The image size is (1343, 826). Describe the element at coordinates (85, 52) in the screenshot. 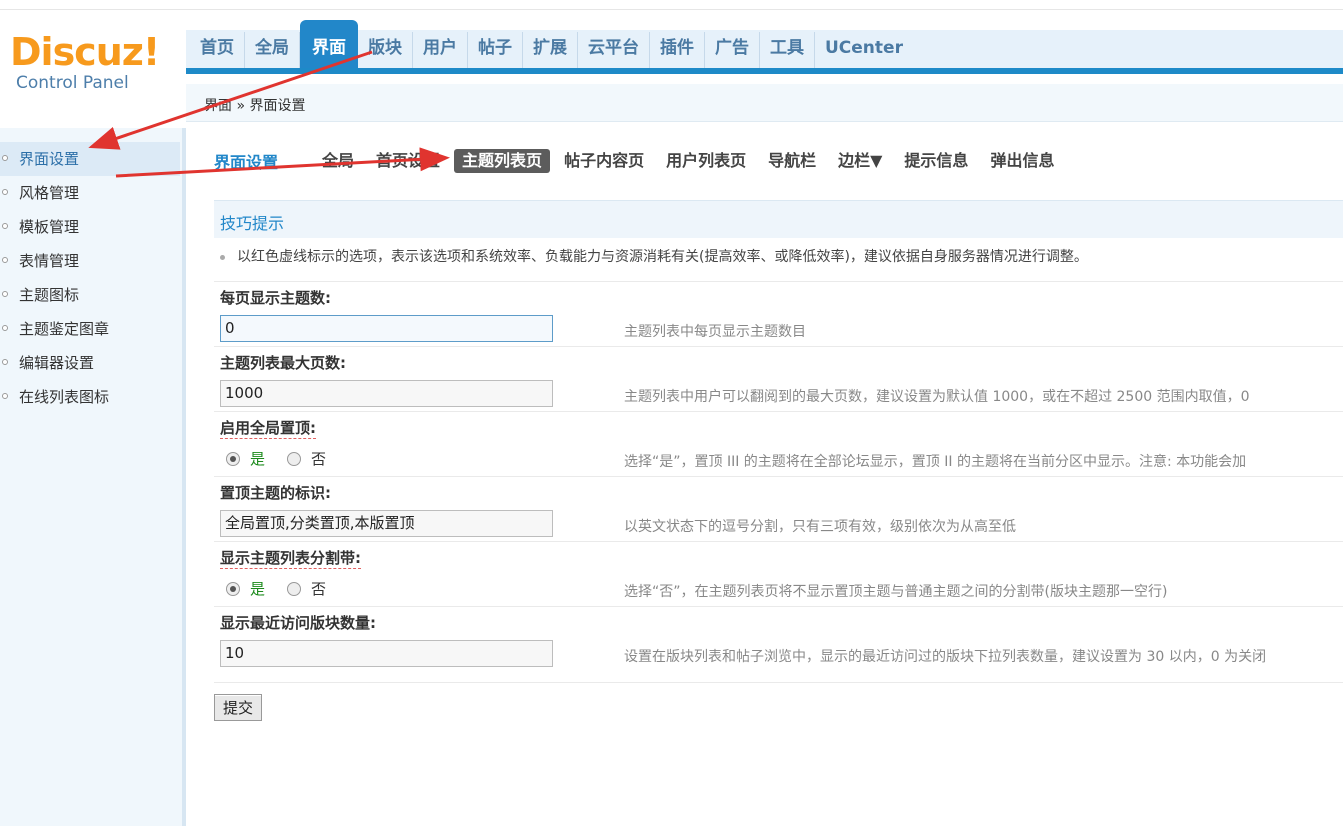

I see `logo-brand: Discuz!` at that location.